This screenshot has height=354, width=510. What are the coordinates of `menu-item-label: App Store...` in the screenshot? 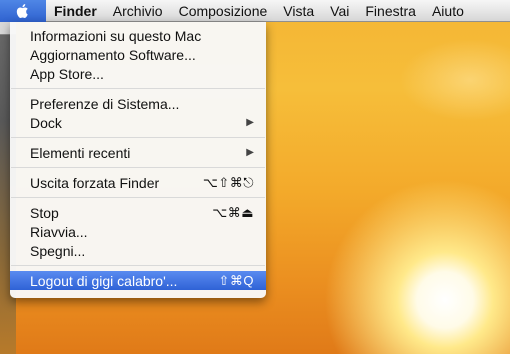 It's located at (67, 73).